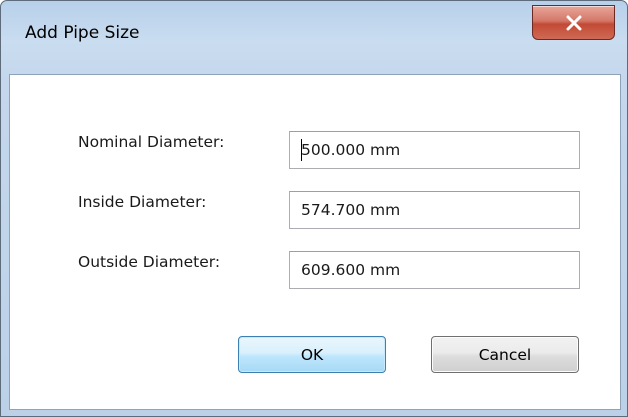  Describe the element at coordinates (434, 150) in the screenshot. I see `nominal-diameter-input: 500.000 mm` at that location.